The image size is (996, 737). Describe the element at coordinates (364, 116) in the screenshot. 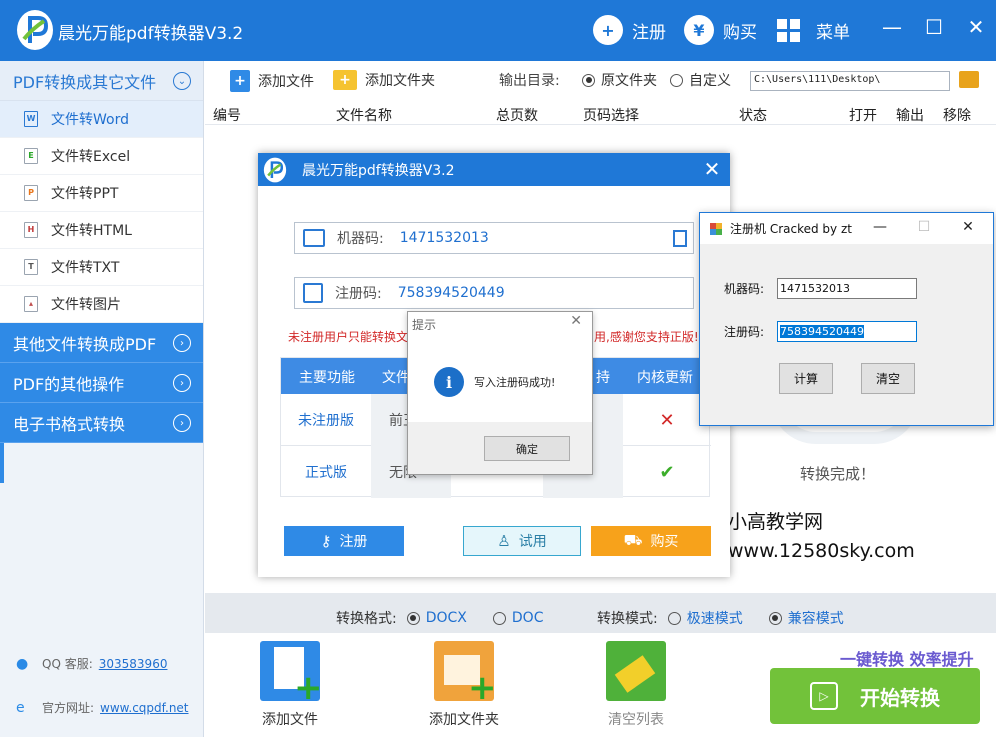

I see `col-filename: 文件名称` at that location.